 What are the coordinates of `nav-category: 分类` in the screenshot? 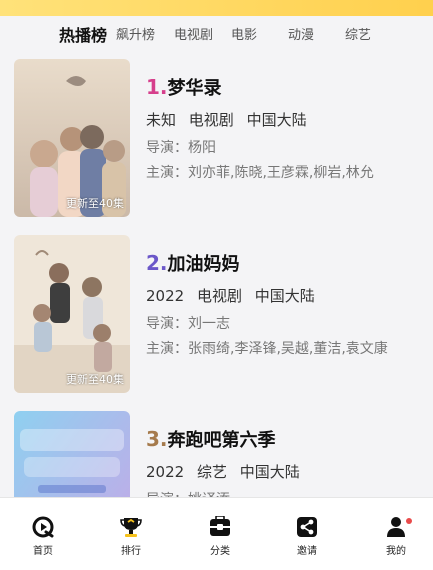 It's located at (220, 536).